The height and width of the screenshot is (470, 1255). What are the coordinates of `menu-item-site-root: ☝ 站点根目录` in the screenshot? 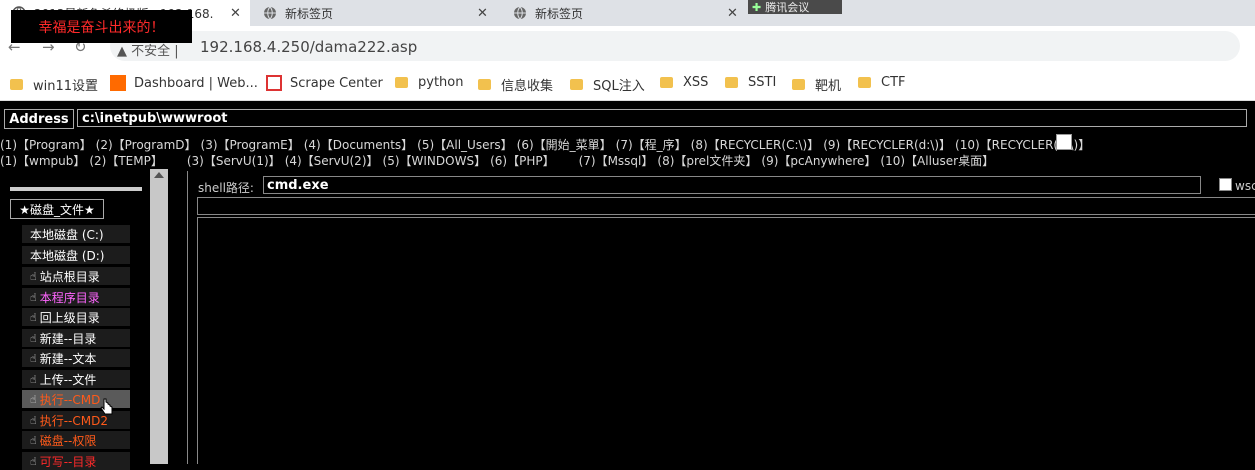 It's located at (76, 276).